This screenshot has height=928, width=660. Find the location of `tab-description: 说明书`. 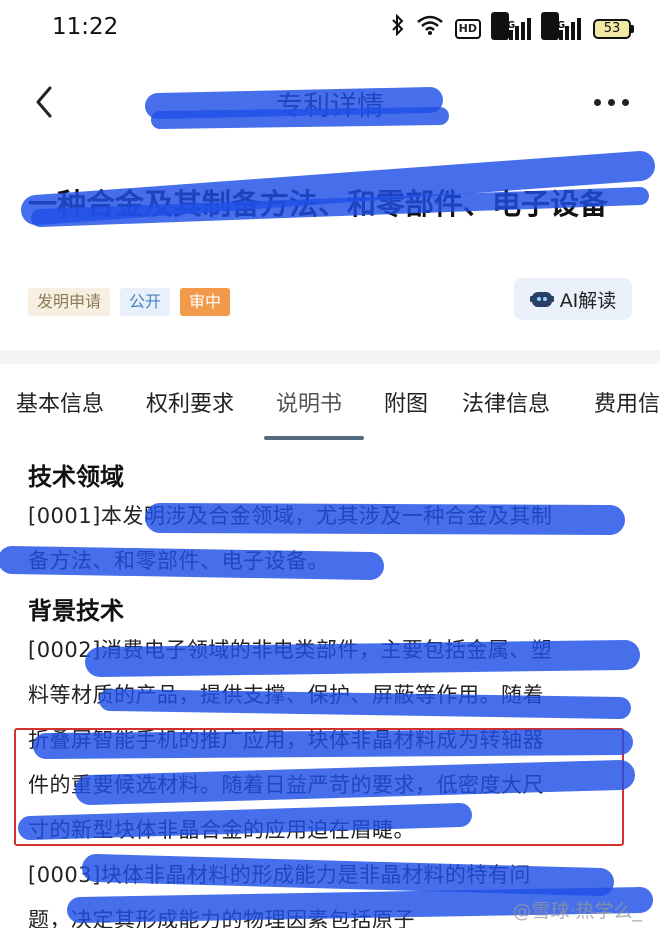

tab-description: 说明书 is located at coordinates (309, 402).